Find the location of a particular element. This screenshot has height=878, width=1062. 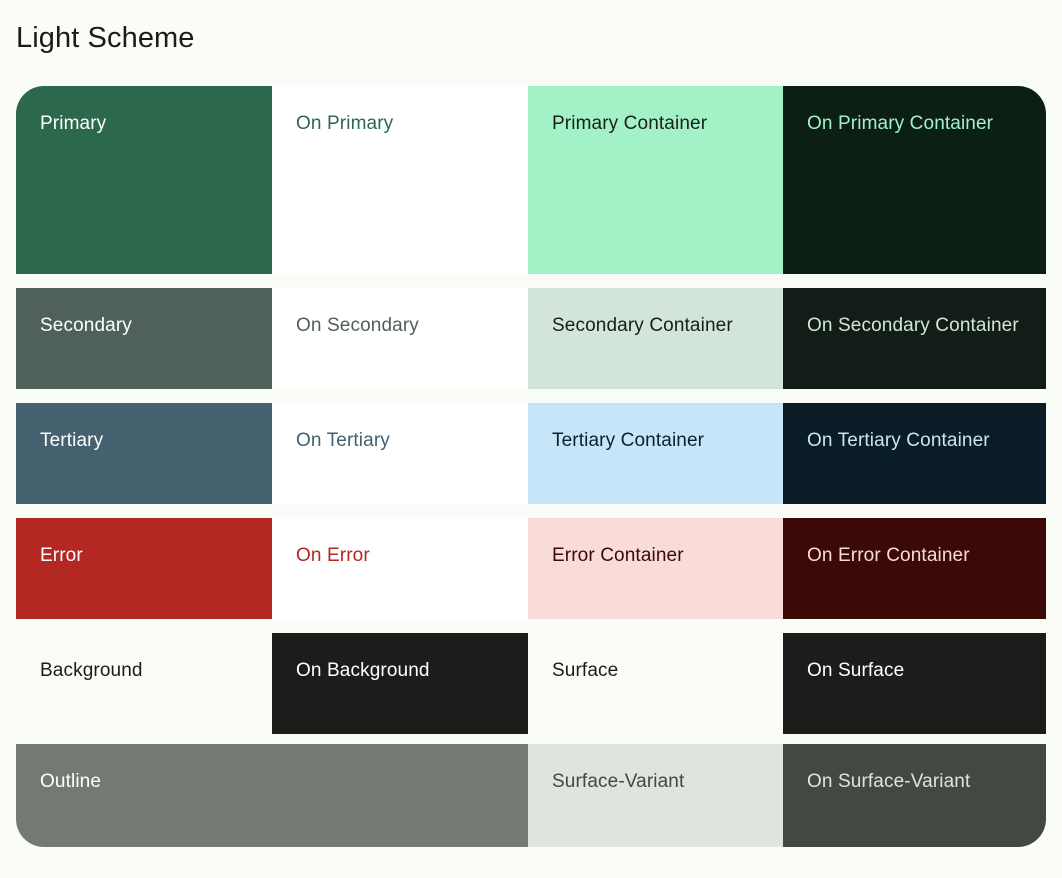

swatch-error: Error is located at coordinates (144, 568).